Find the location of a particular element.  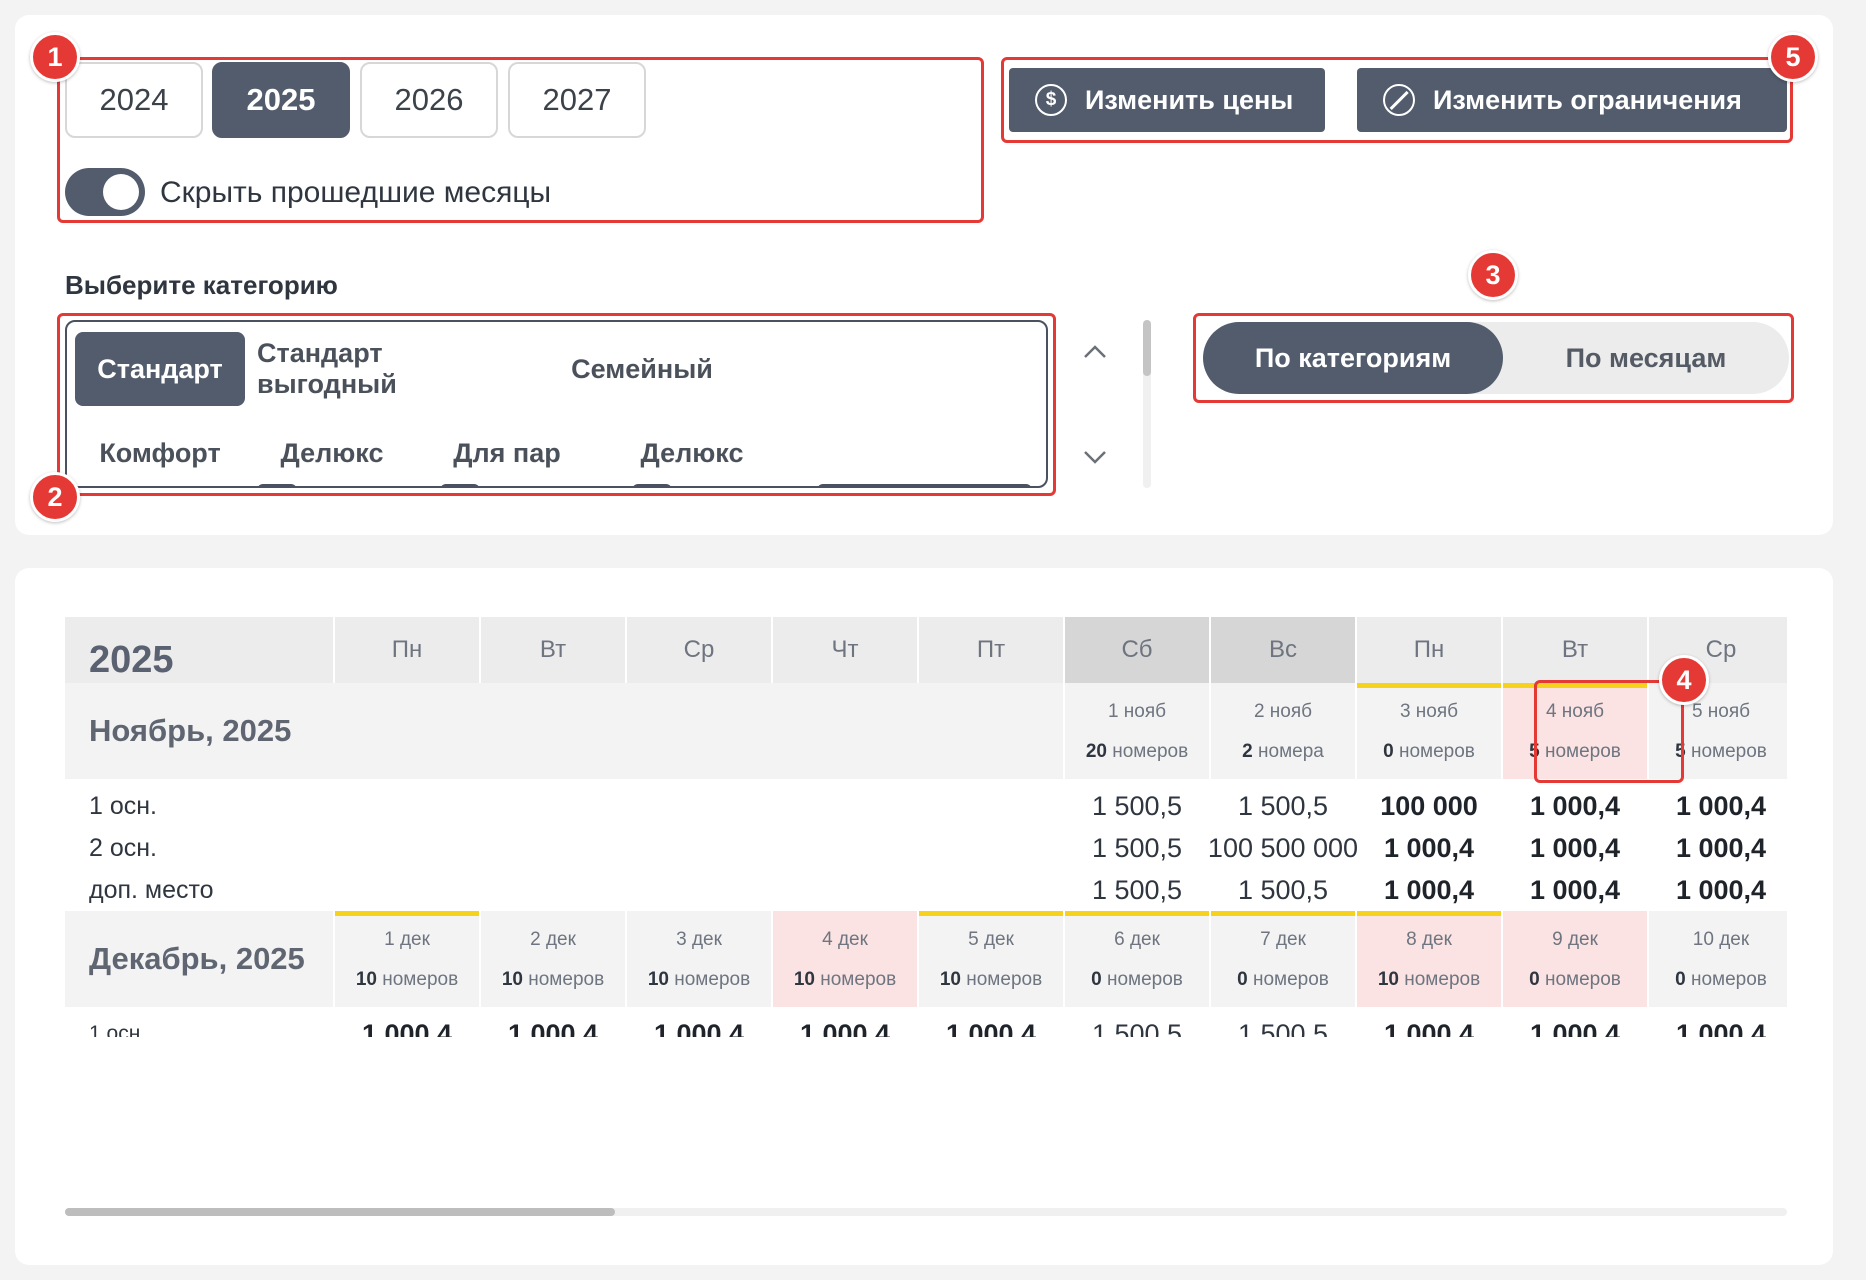

annotation-box-years is located at coordinates (520, 140).